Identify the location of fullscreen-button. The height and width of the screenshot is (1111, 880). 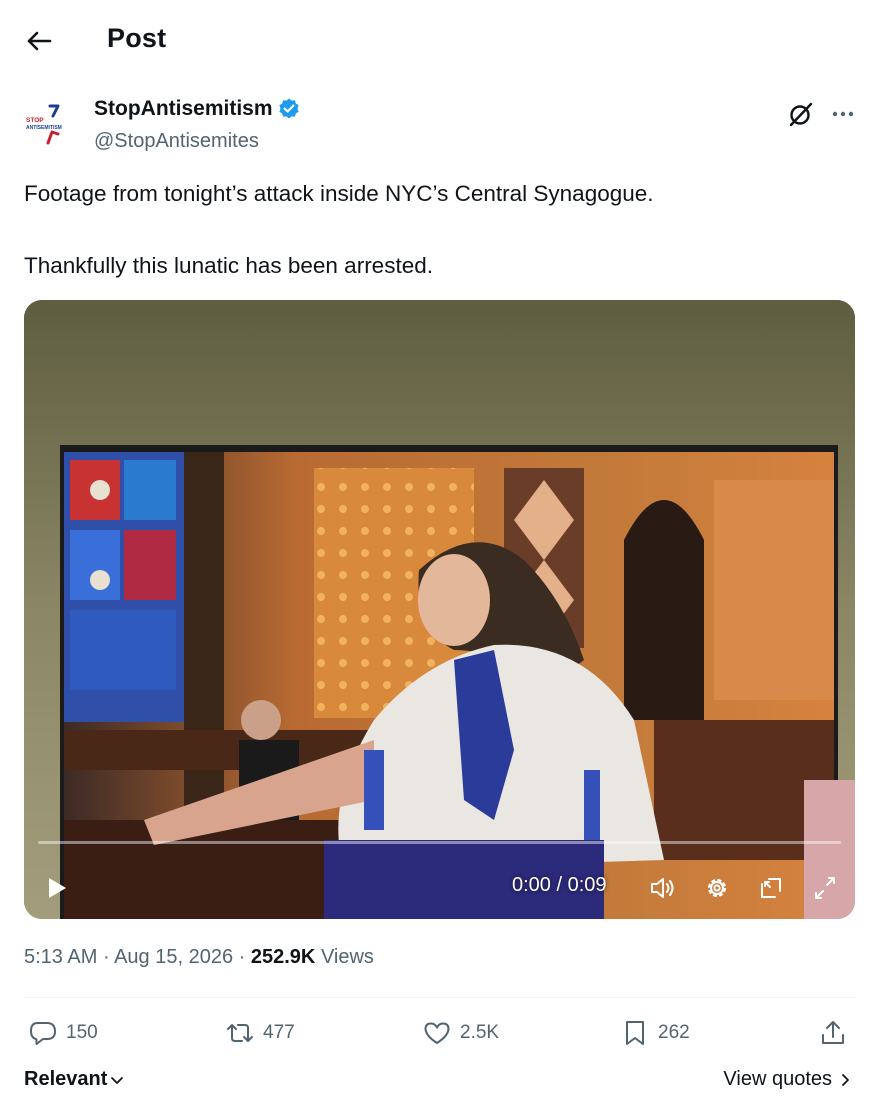
(825, 888).